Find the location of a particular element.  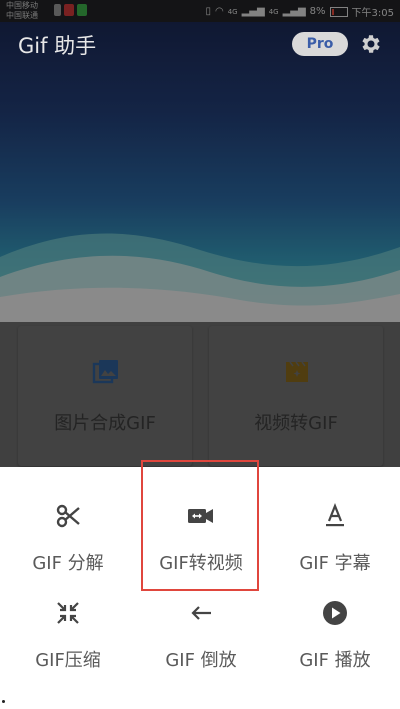

card-video-to-gif: 视频转GIF is located at coordinates (296, 396).